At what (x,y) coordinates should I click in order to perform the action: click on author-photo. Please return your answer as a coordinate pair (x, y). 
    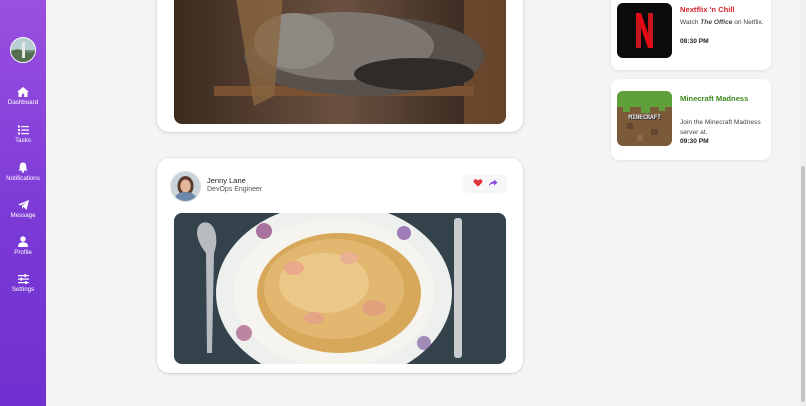
    Looking at the image, I should click on (185, 186).